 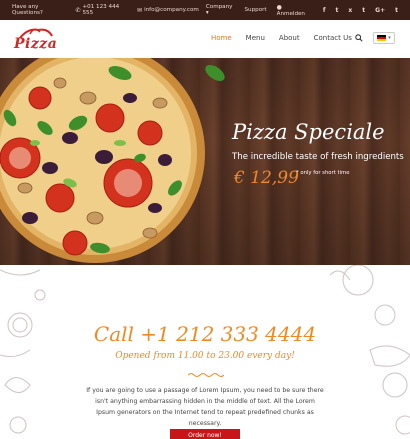 What do you see at coordinates (279, 7) in the screenshot?
I see `user-icon: ●` at bounding box center [279, 7].